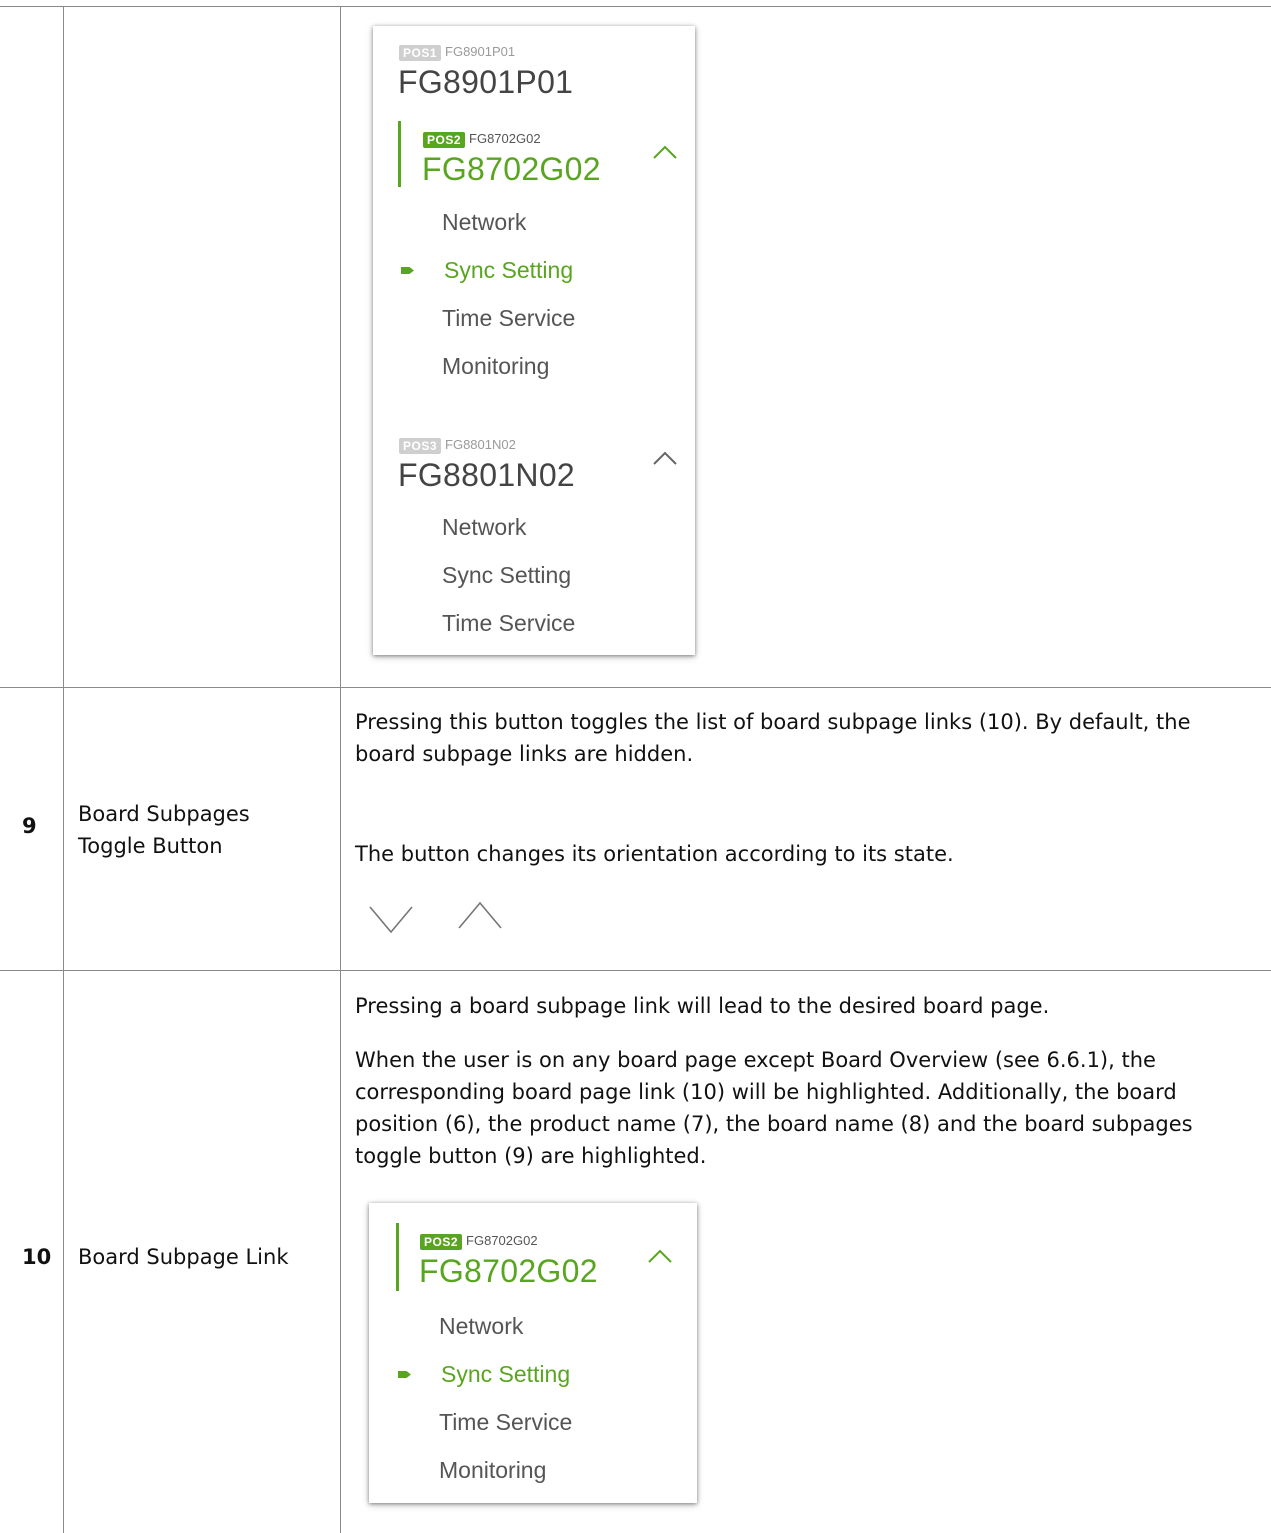 The width and height of the screenshot is (1271, 1533). Describe the element at coordinates (480, 444) in the screenshot. I see `product-name: FG8801N02` at that location.